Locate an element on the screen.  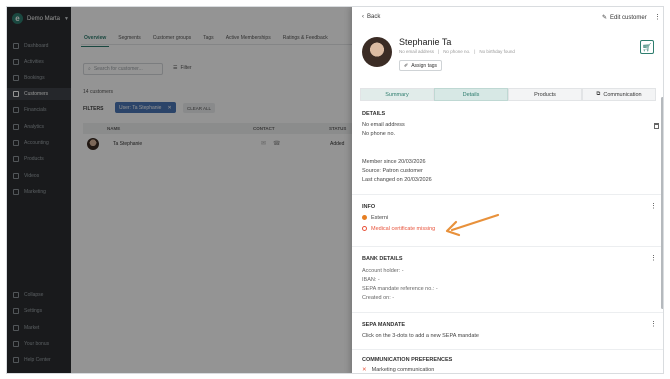
info-warning: Medical certificate missing is located at coordinates (398, 229).